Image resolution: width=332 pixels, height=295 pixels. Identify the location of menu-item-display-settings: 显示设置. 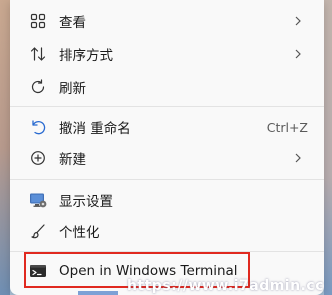
(167, 200).